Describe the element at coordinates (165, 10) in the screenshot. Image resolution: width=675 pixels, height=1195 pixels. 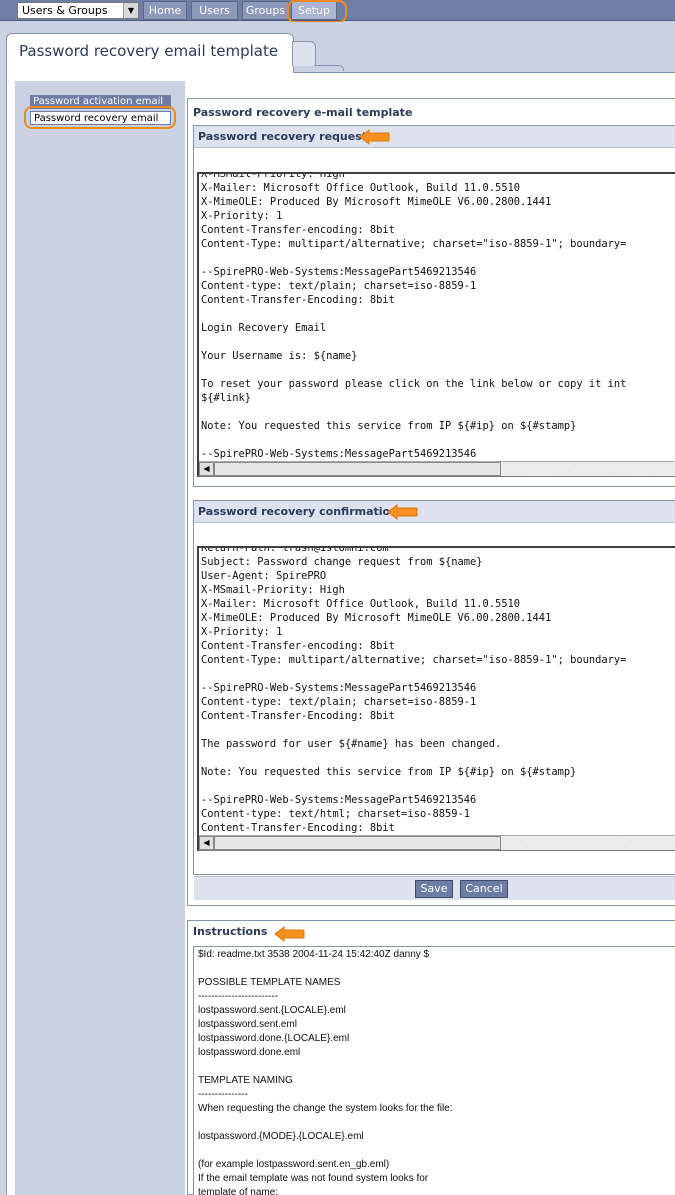
I see `tab-home: Home` at that location.